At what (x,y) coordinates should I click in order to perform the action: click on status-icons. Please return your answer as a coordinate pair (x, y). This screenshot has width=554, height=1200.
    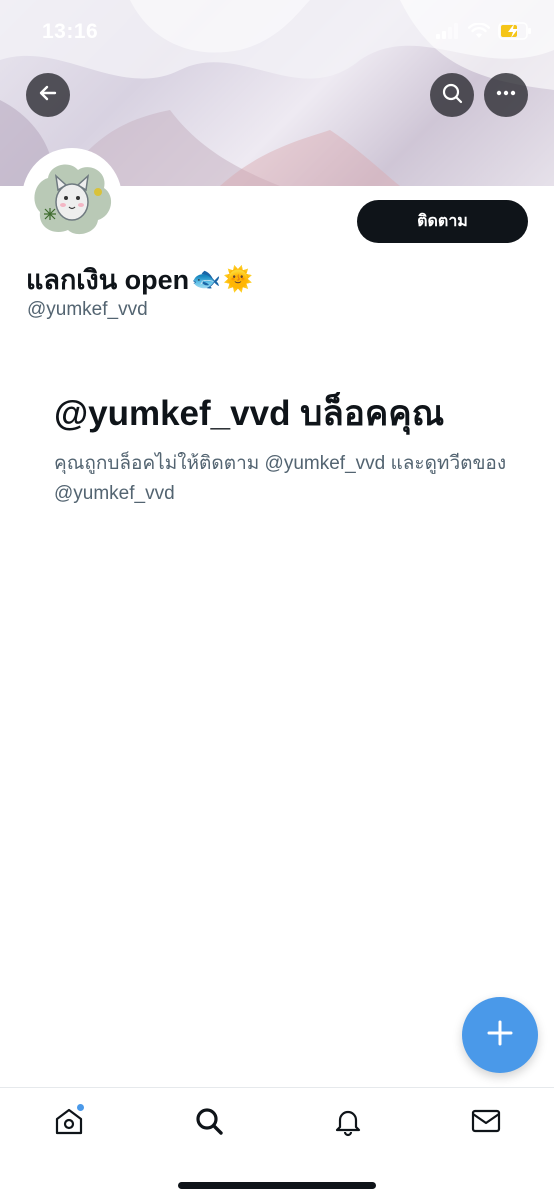
    Looking at the image, I should click on (484, 33).